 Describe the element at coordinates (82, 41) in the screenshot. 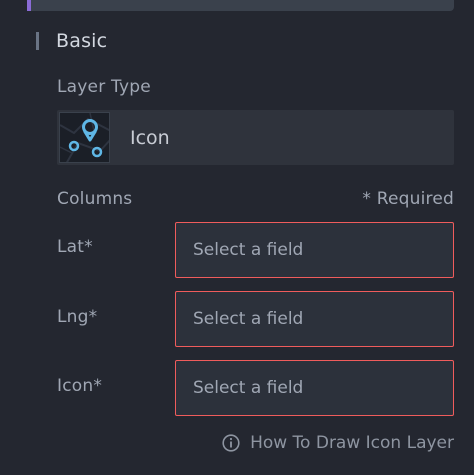

I see `section-title: Basic` at that location.